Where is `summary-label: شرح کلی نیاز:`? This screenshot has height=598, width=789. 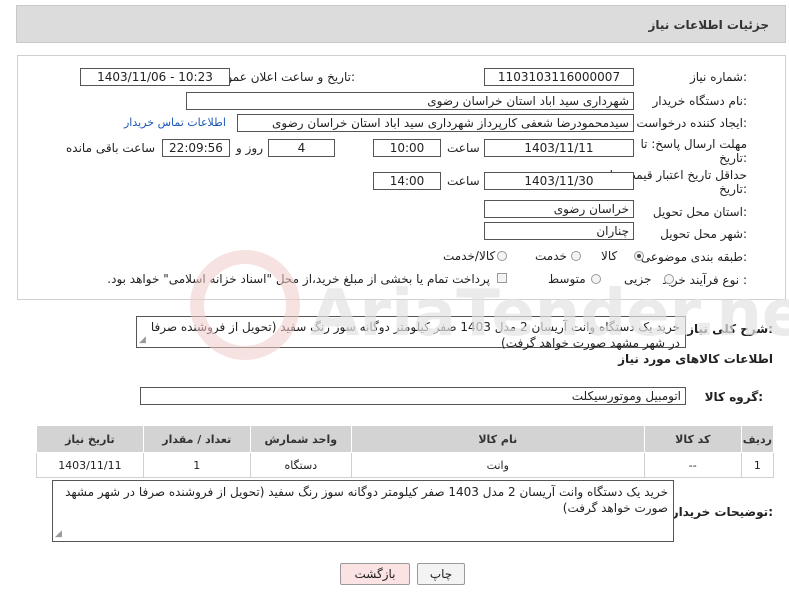
summary-label: شرح کلی نیاز: is located at coordinates (730, 329).